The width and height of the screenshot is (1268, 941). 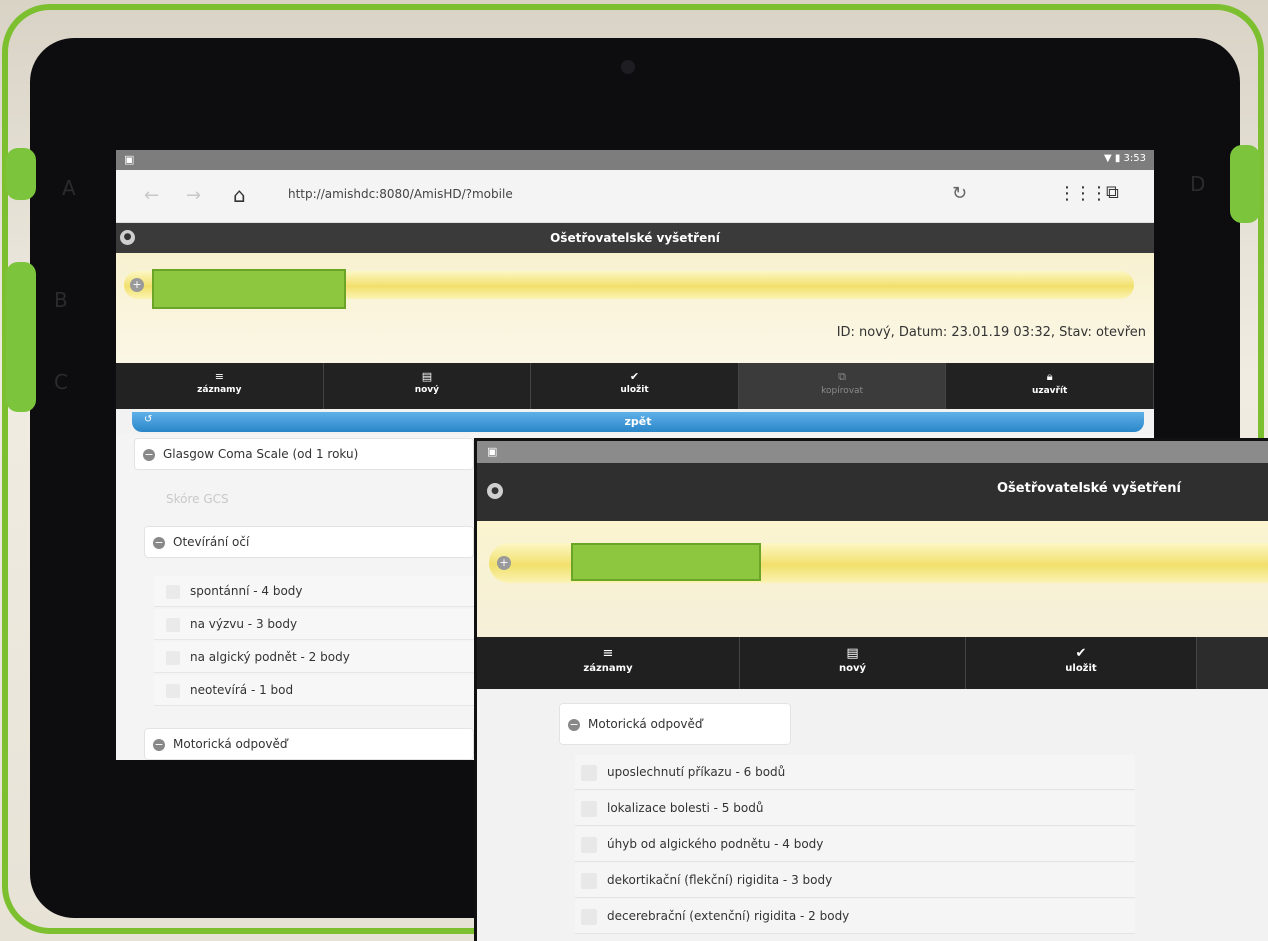 I want to click on gcs-group-label: Glasgow Coma Scale (od 1 roku), so click(x=261, y=454).